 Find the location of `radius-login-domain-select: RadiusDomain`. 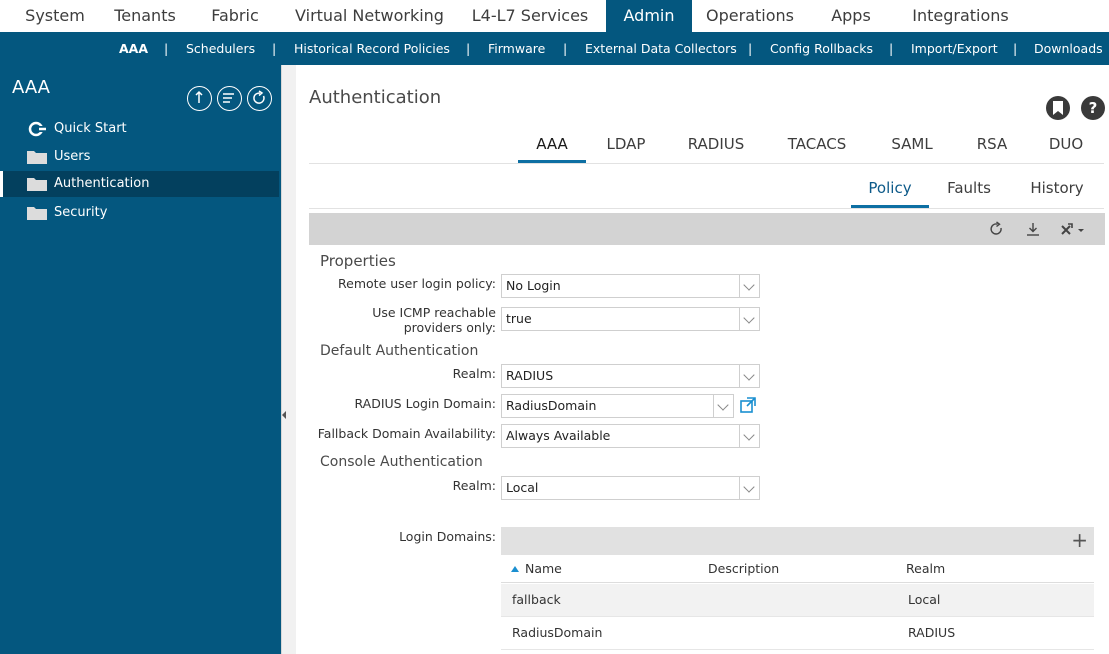

radius-login-domain-select: RadiusDomain is located at coordinates (617, 406).